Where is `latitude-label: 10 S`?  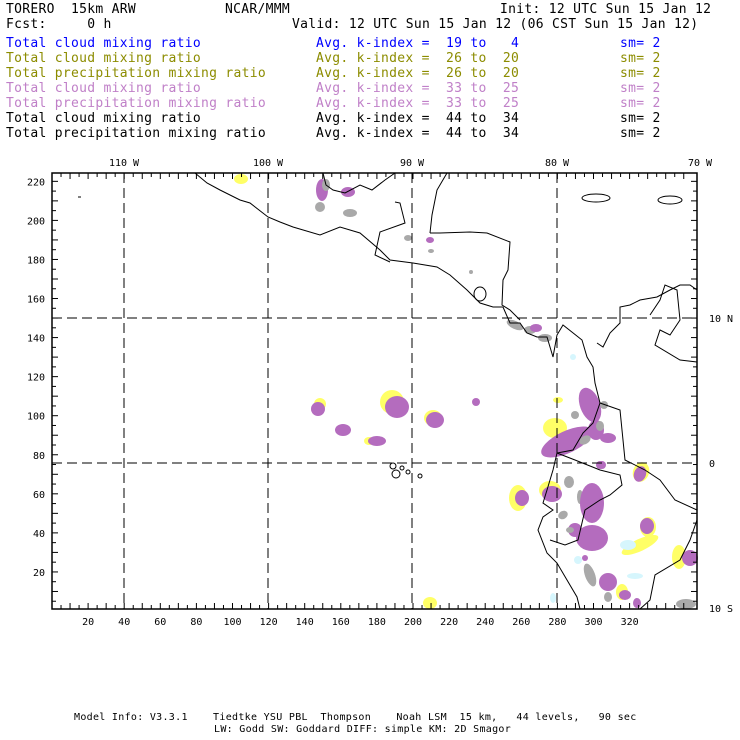
latitude-label: 10 S is located at coordinates (721, 609).